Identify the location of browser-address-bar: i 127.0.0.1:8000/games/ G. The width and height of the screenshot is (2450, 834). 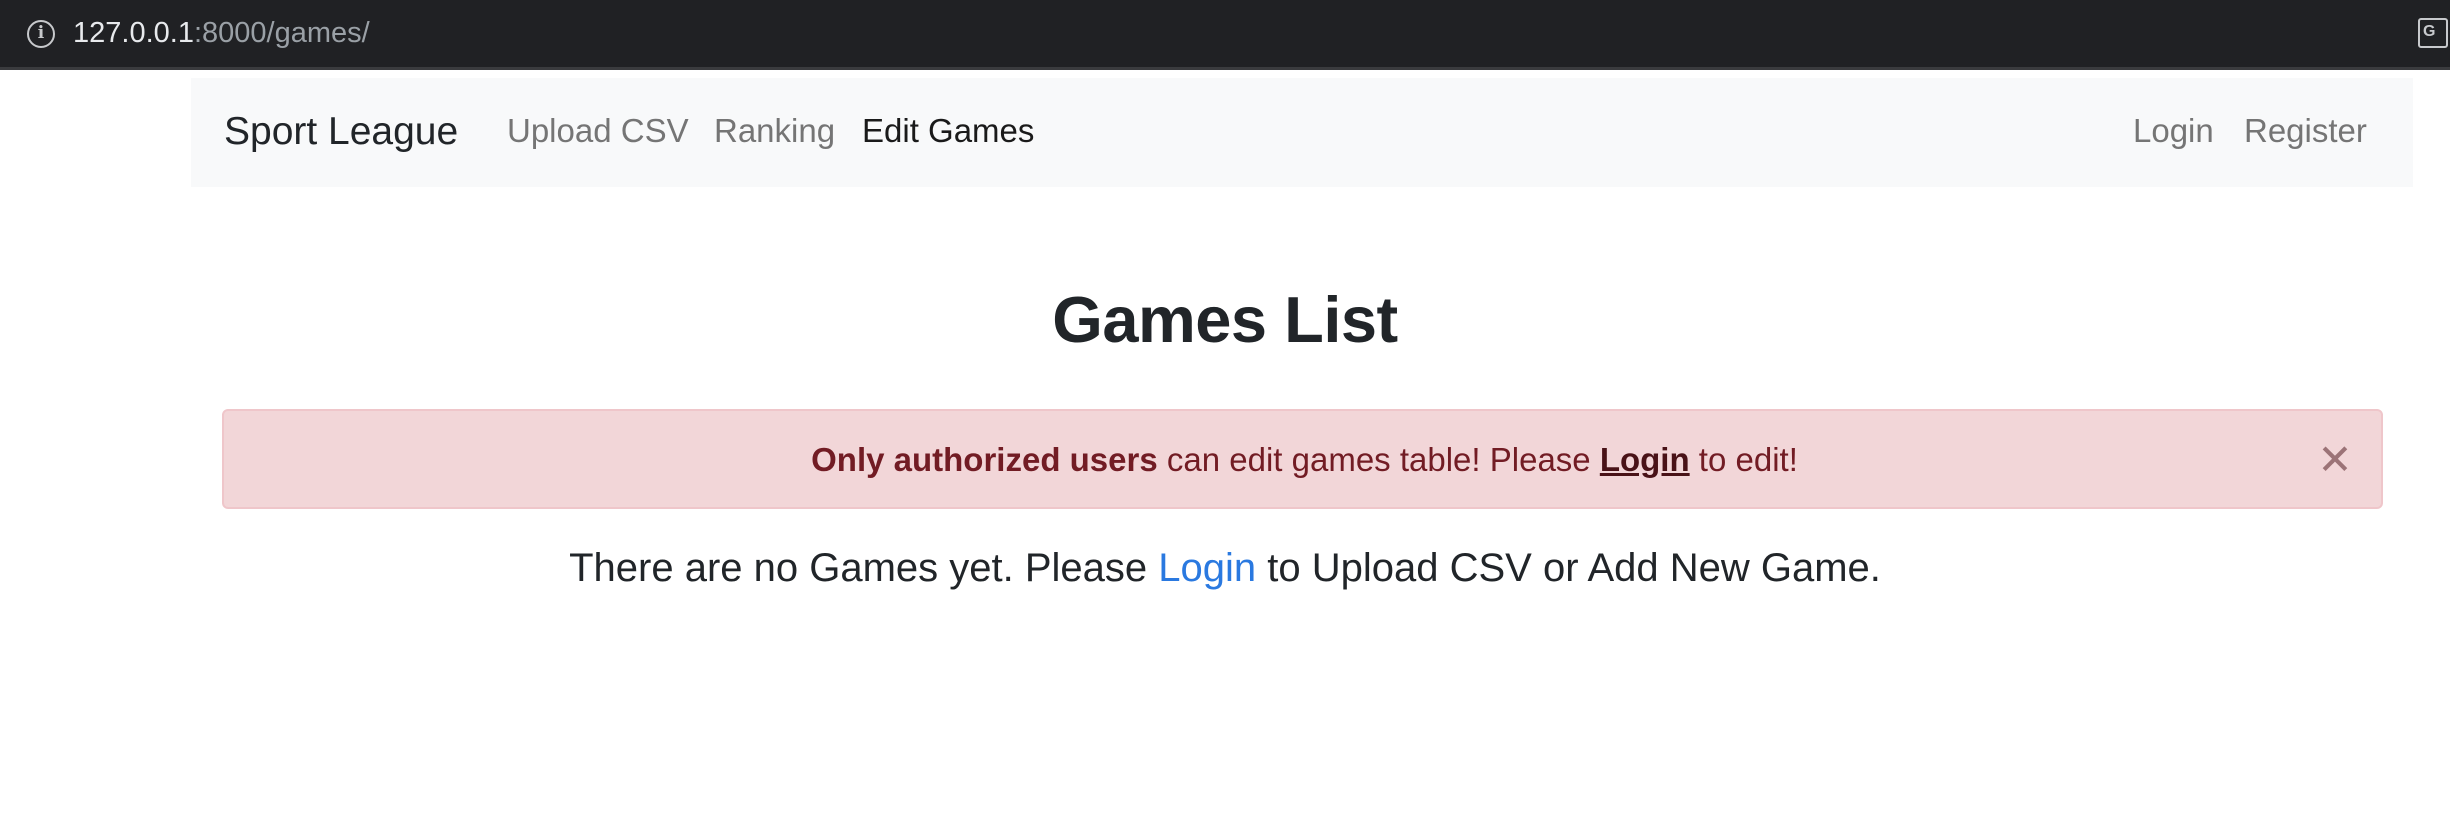
(1225, 35).